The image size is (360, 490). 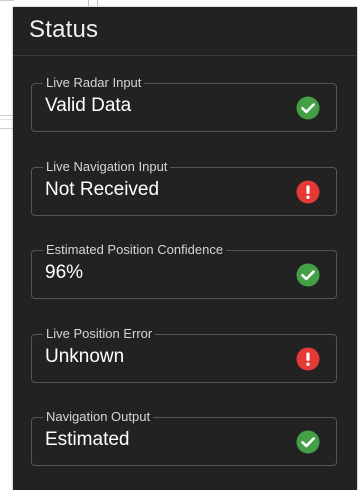 What do you see at coordinates (185, 31) in the screenshot?
I see `panel-header: Status` at bounding box center [185, 31].